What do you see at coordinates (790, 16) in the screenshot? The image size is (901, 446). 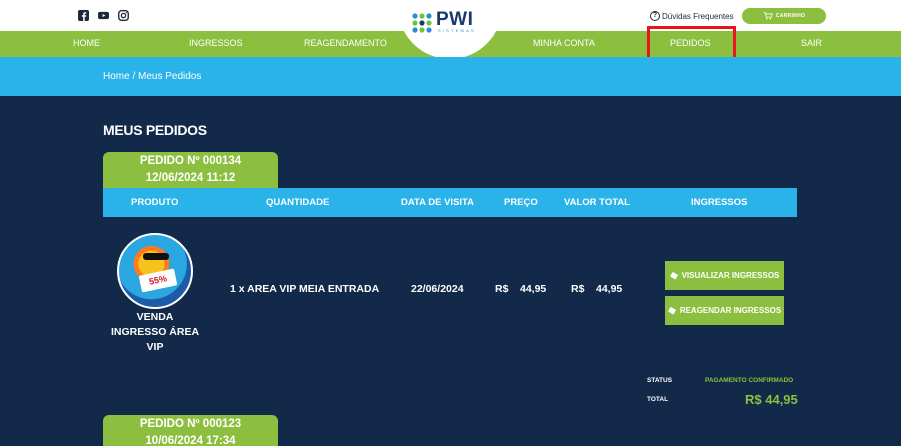 I see `cart-label: CARRINHO` at bounding box center [790, 16].